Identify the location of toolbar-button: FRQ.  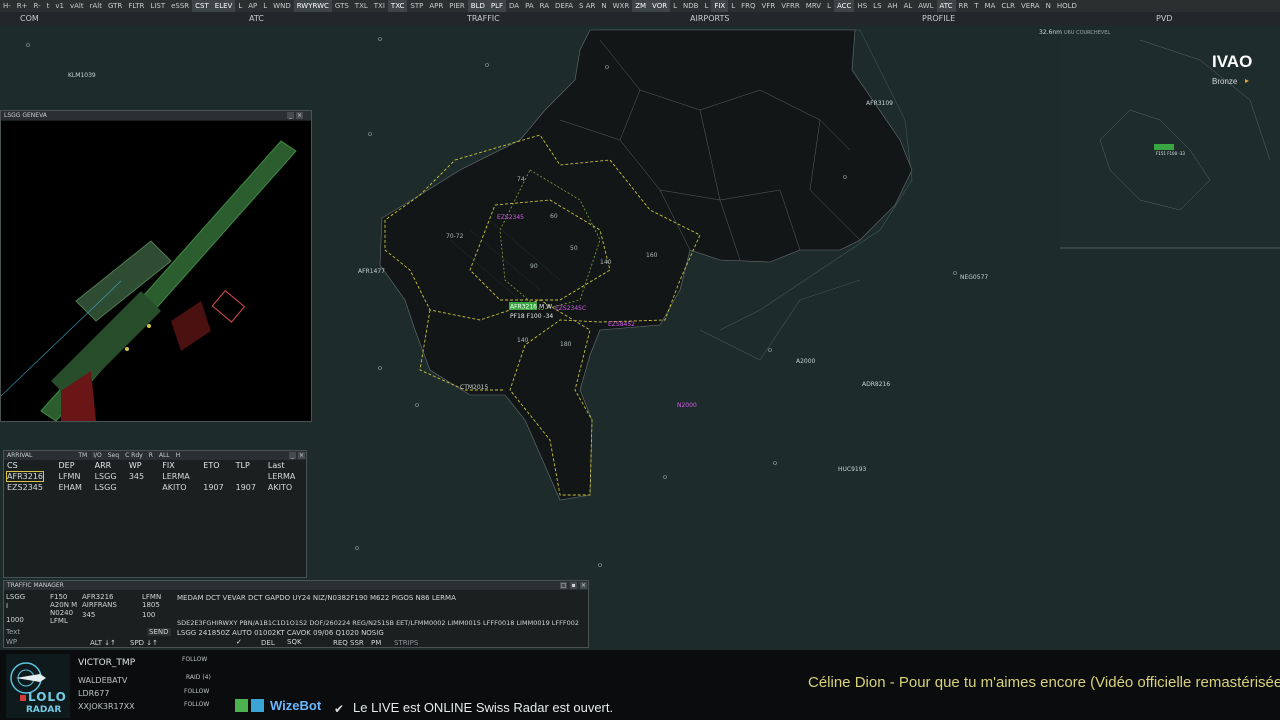
(748, 6).